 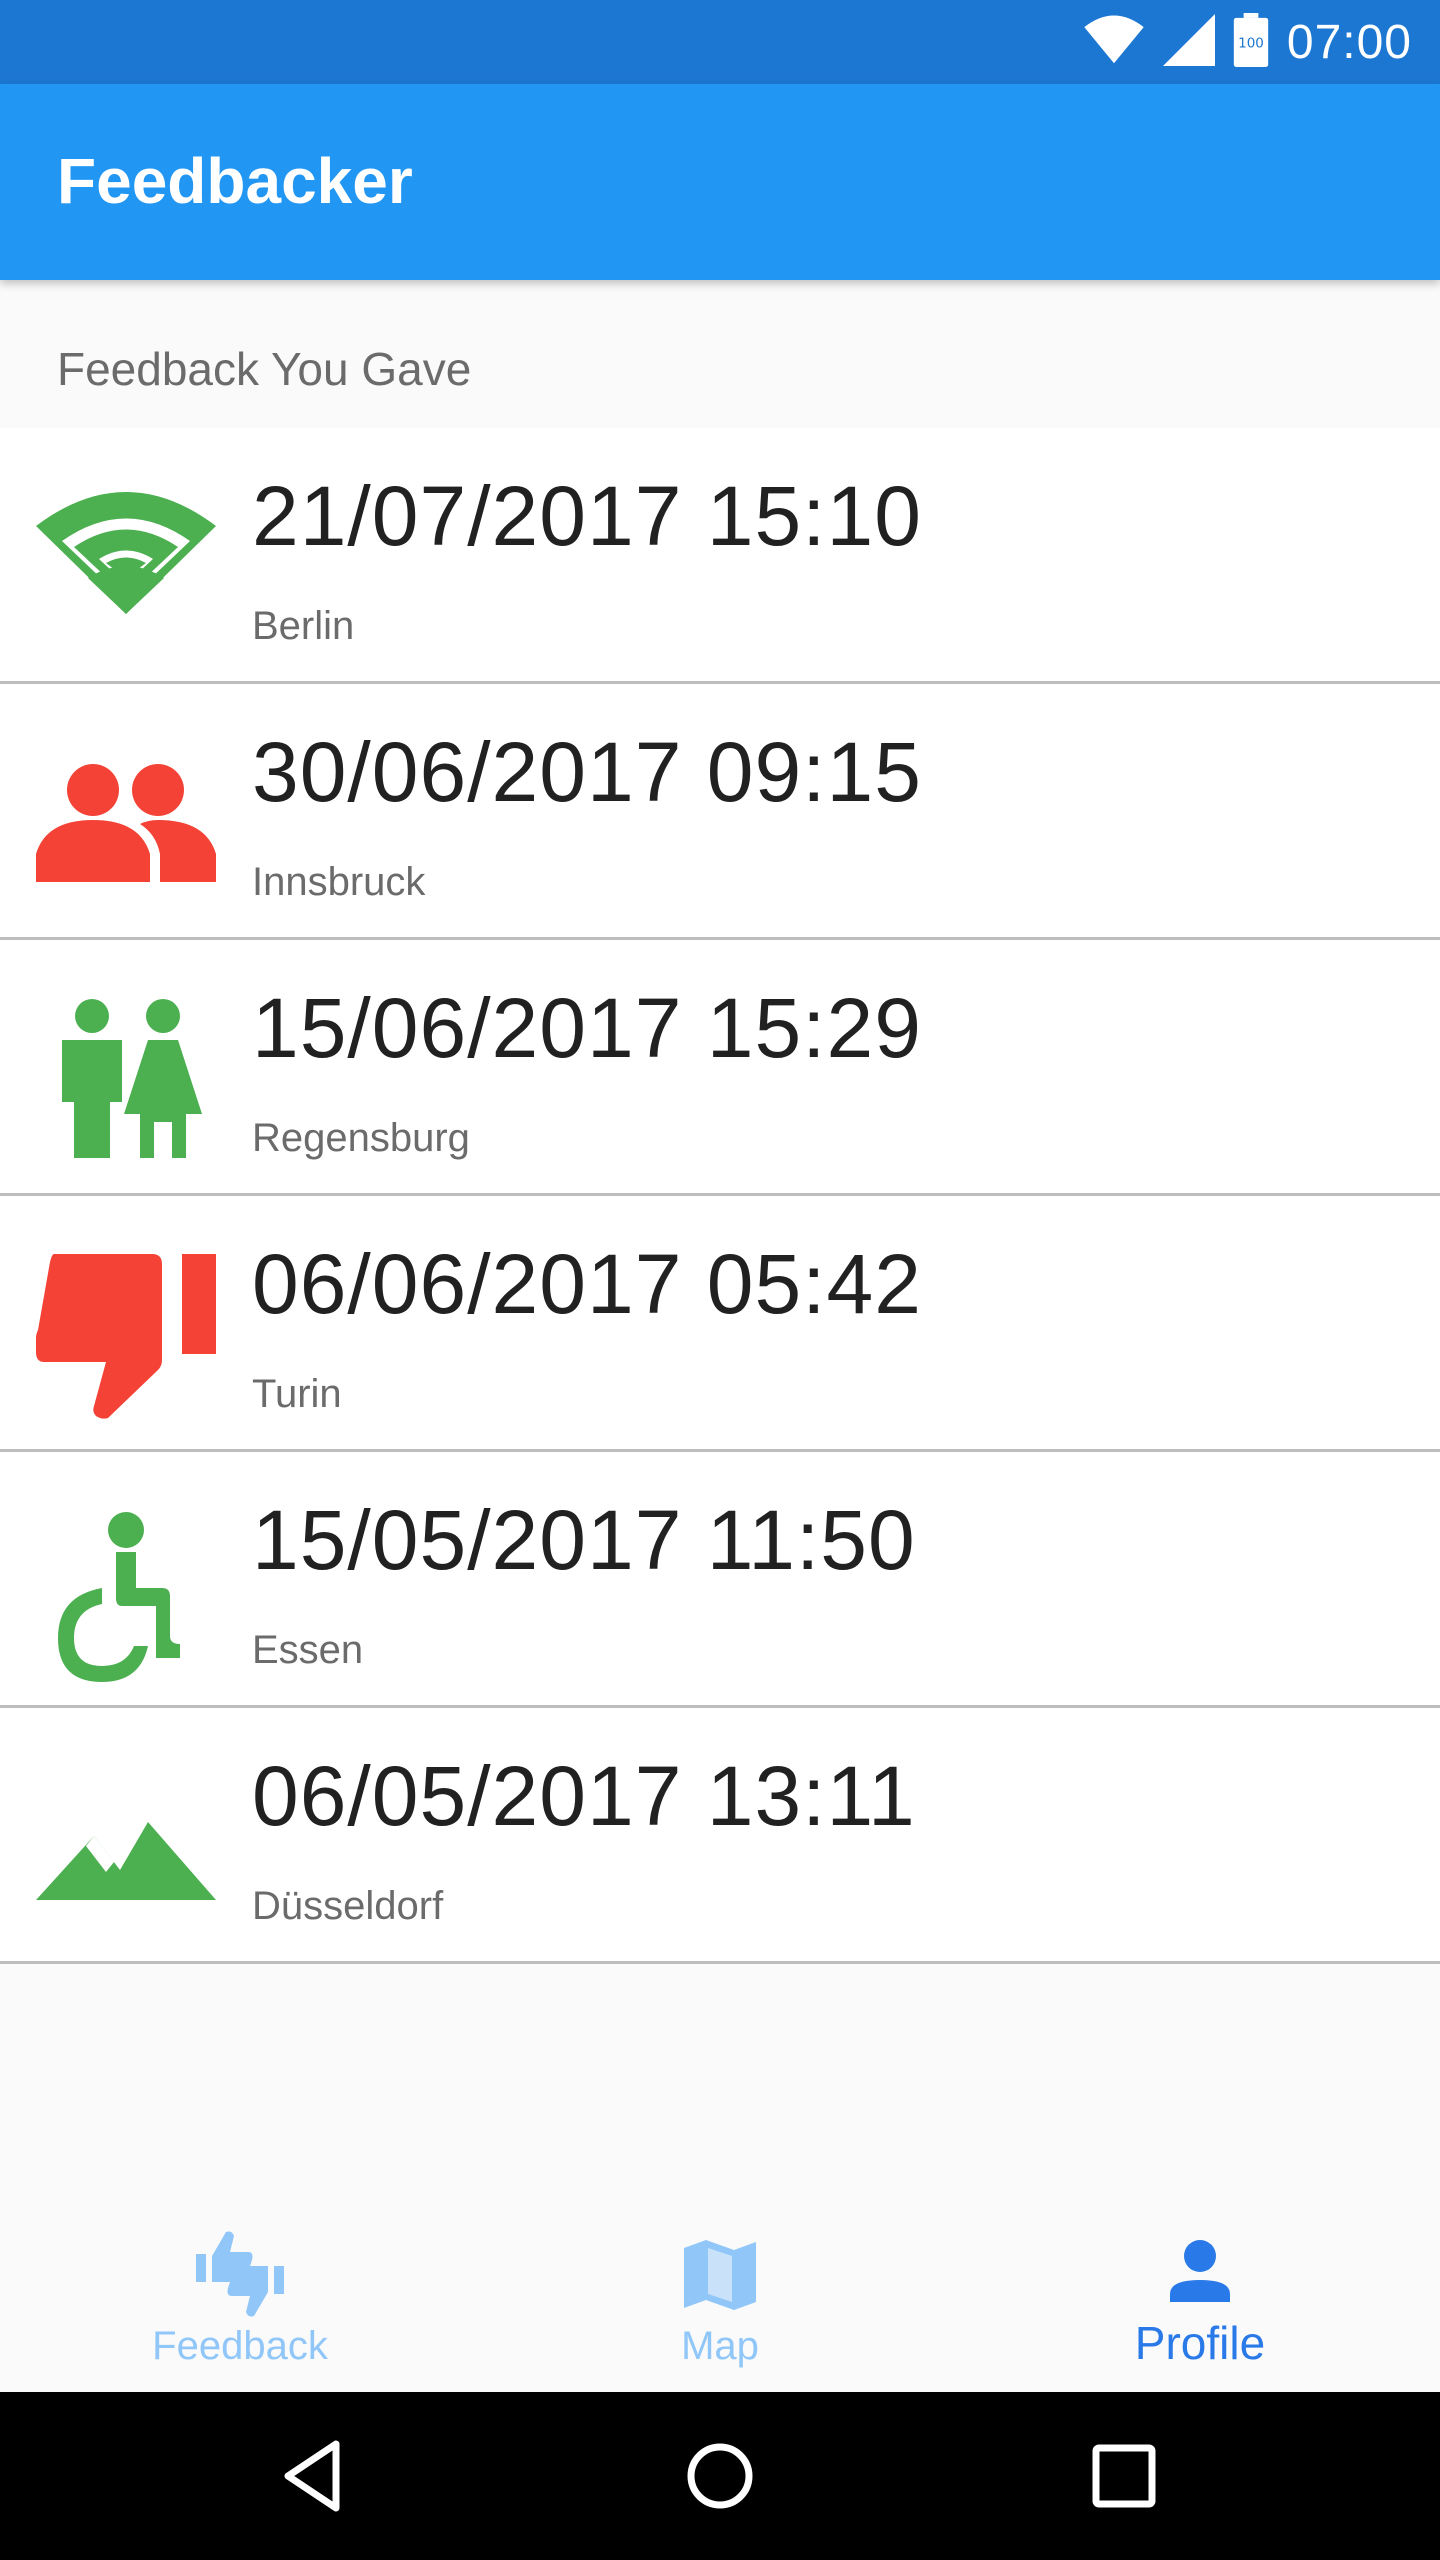 I want to click on list-item: 06/05/2017 13:11 Düsseldorf, so click(x=720, y=1836).